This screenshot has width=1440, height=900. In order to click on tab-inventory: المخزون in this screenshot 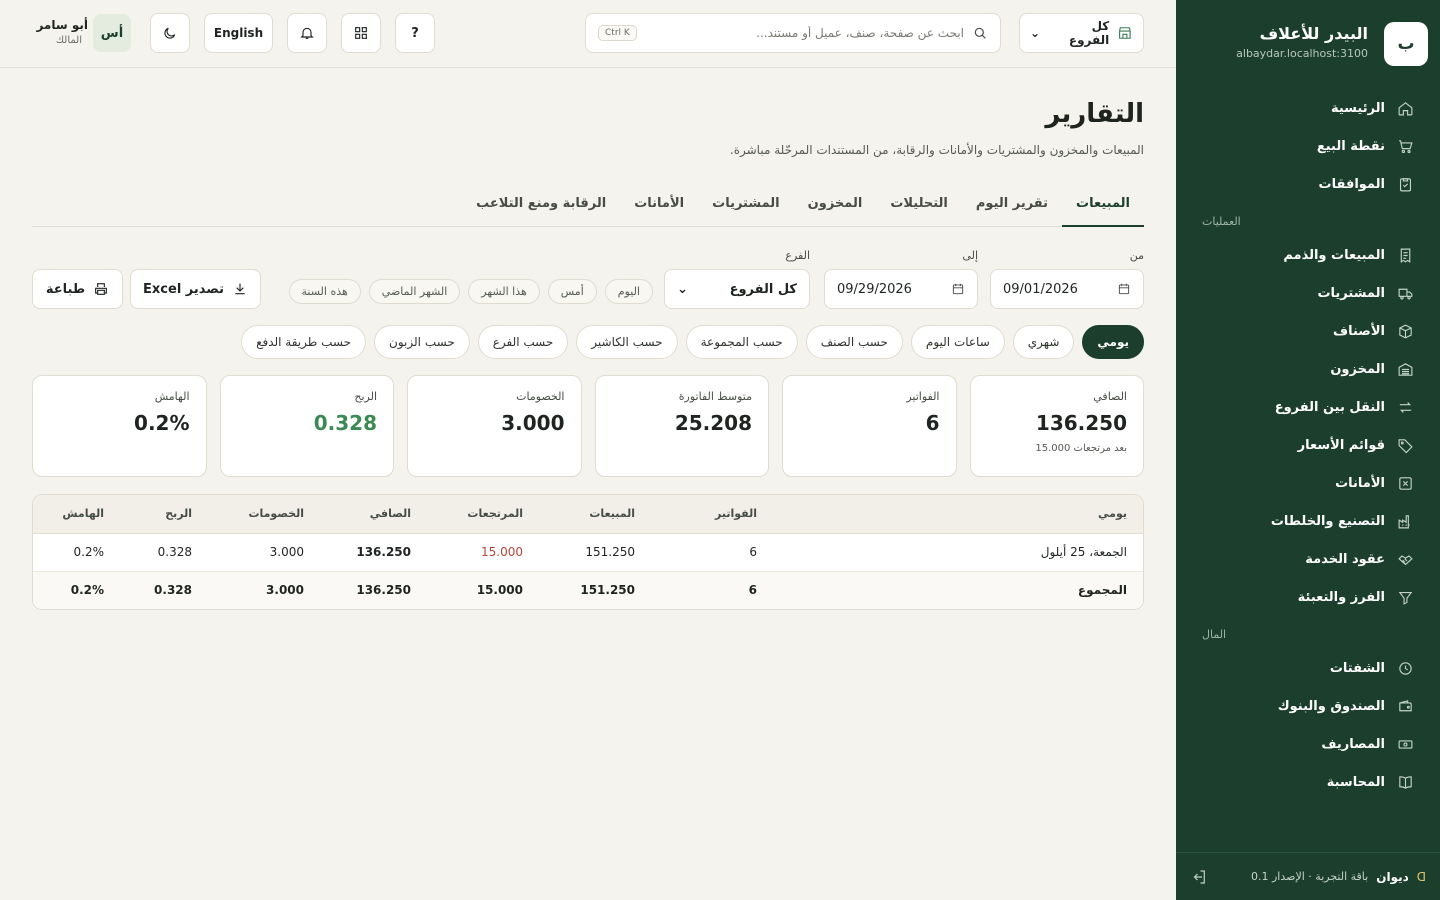, I will do `click(835, 205)`.